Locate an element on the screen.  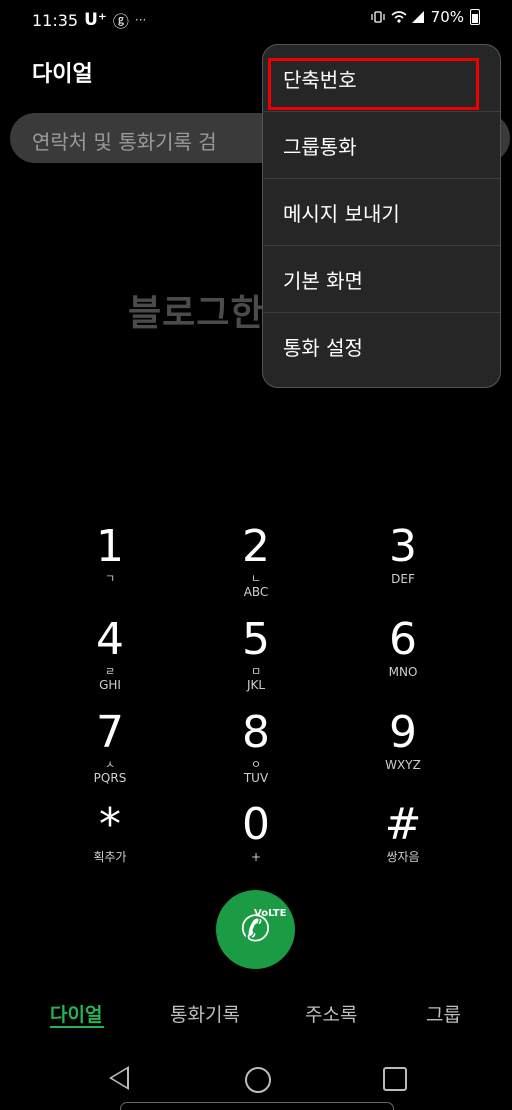
key-sub1: ㅇ is located at coordinates (256, 764).